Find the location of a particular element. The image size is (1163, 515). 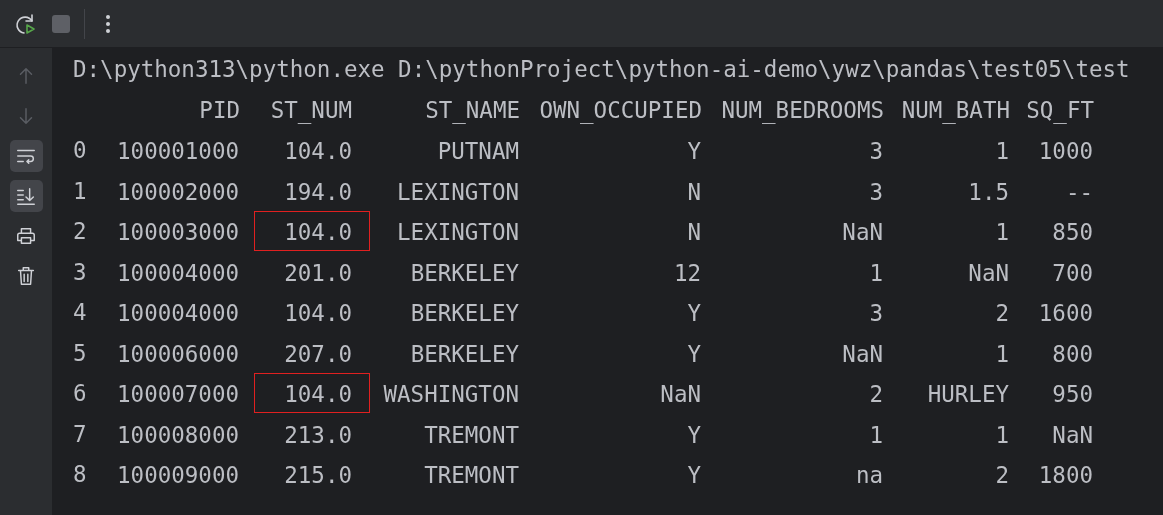

table-cell-text: 100003000 is located at coordinates (178, 232).